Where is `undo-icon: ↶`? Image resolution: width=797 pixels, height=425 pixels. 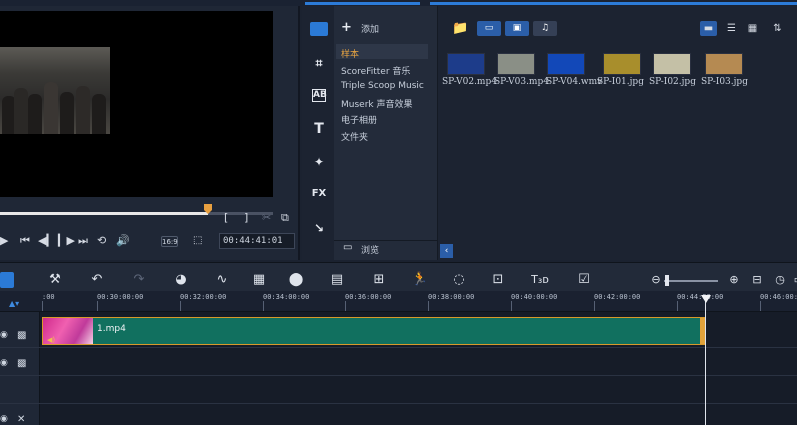 undo-icon: ↶ is located at coordinates (97, 280).